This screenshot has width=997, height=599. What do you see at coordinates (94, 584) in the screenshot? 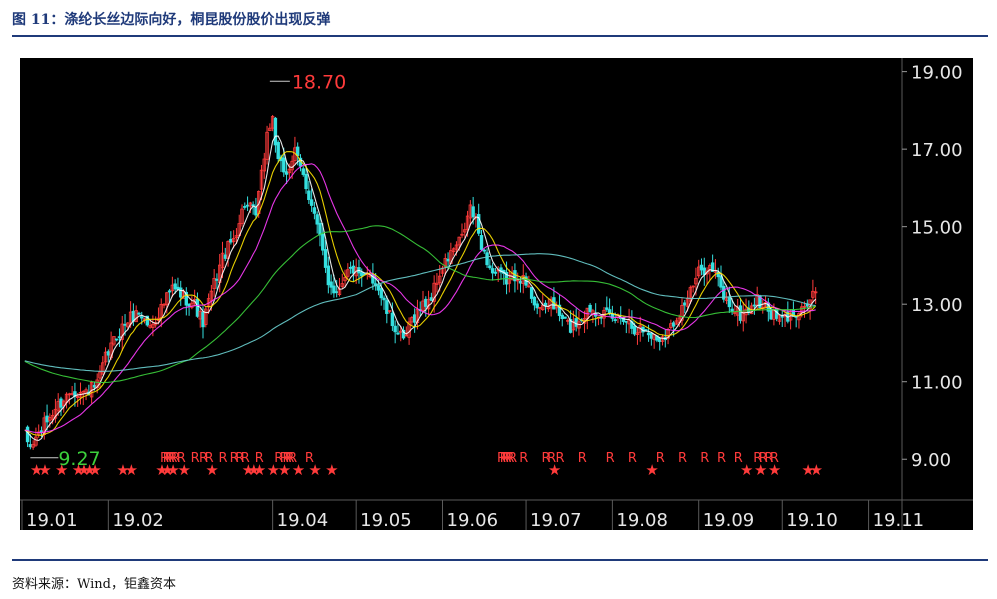
I see `source-note: 资料来源：Wind，钜鑫资本` at bounding box center [94, 584].